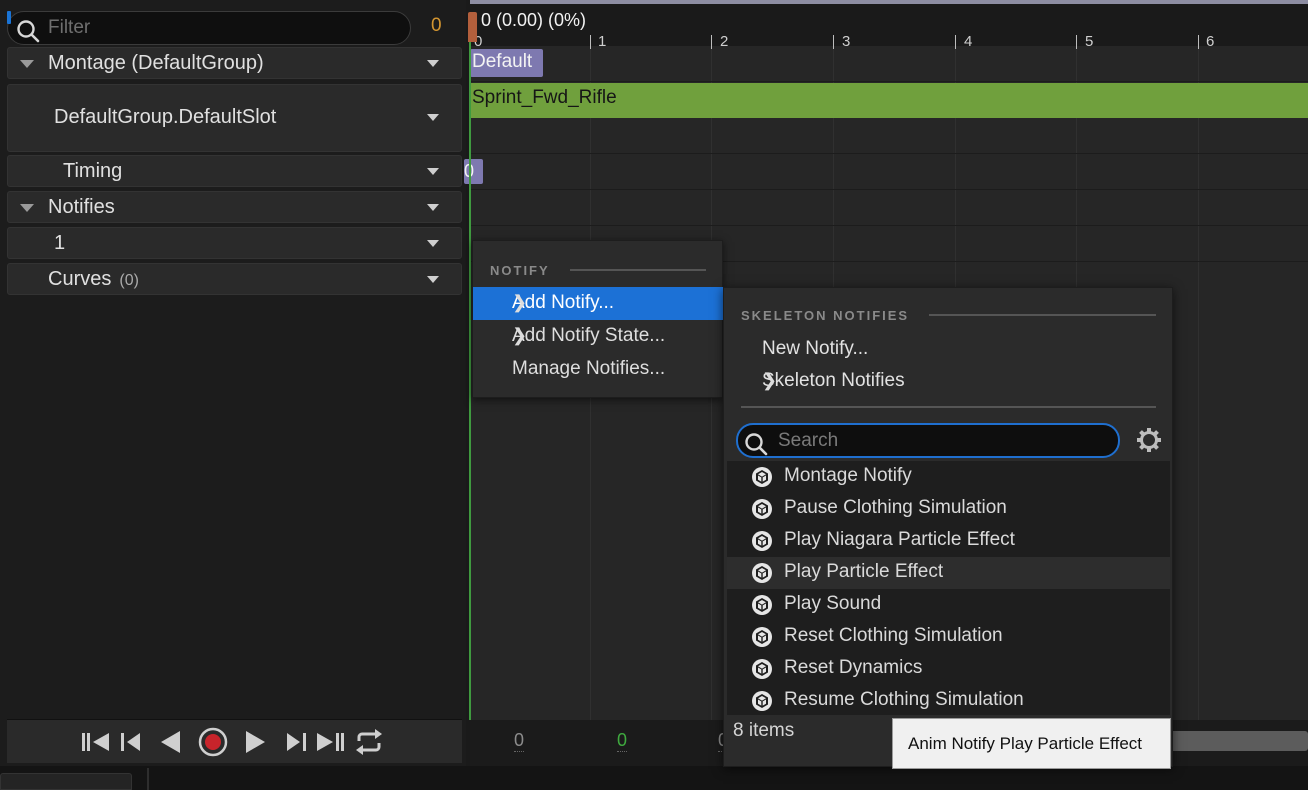  What do you see at coordinates (833, 603) in the screenshot?
I see `list-item-label: Play Sound` at bounding box center [833, 603].